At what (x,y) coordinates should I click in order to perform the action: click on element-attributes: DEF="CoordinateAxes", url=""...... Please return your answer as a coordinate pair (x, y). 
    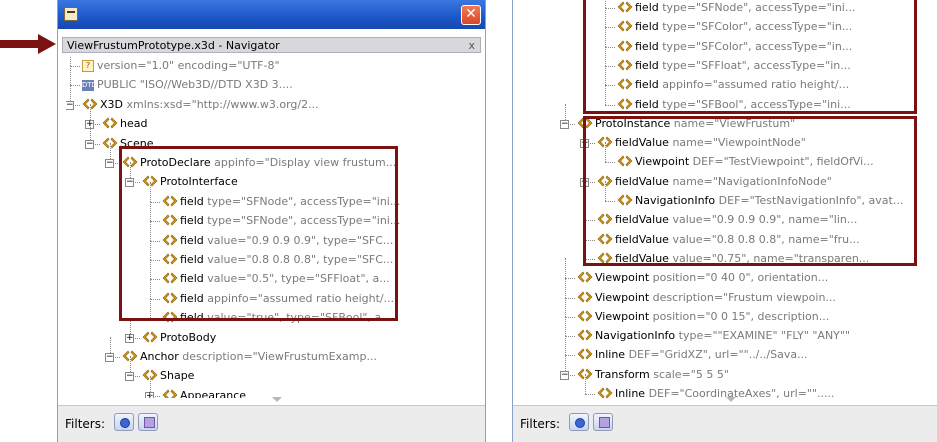
    Looking at the image, I should click on (740, 393).